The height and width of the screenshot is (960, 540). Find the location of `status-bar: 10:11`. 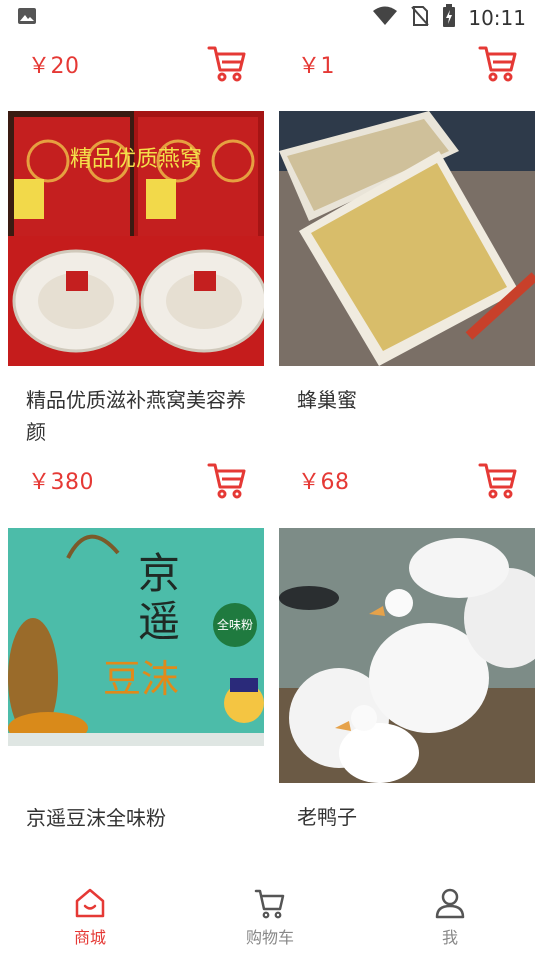

status-bar: 10:11 is located at coordinates (270, 18).